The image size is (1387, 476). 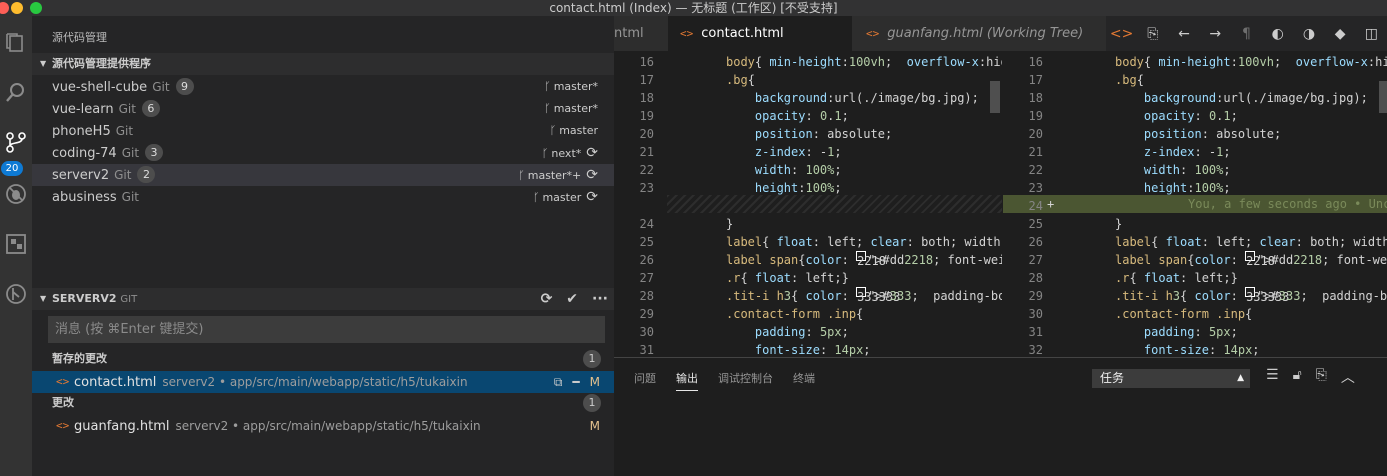 I want to click on close-window-icon, so click(x=4, y=8).